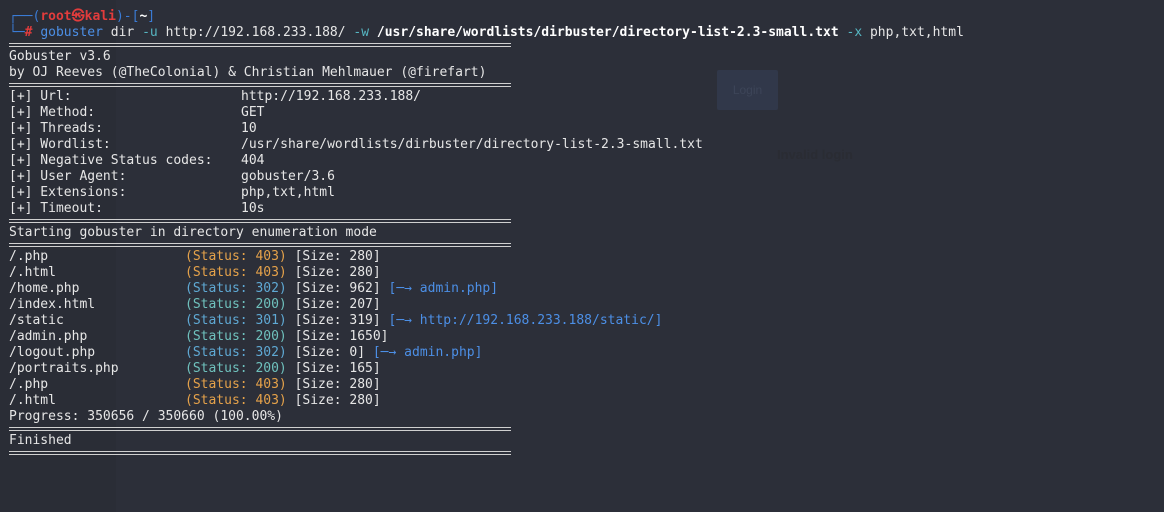  What do you see at coordinates (52, 352) in the screenshot?
I see `result-path: /logout.php` at bounding box center [52, 352].